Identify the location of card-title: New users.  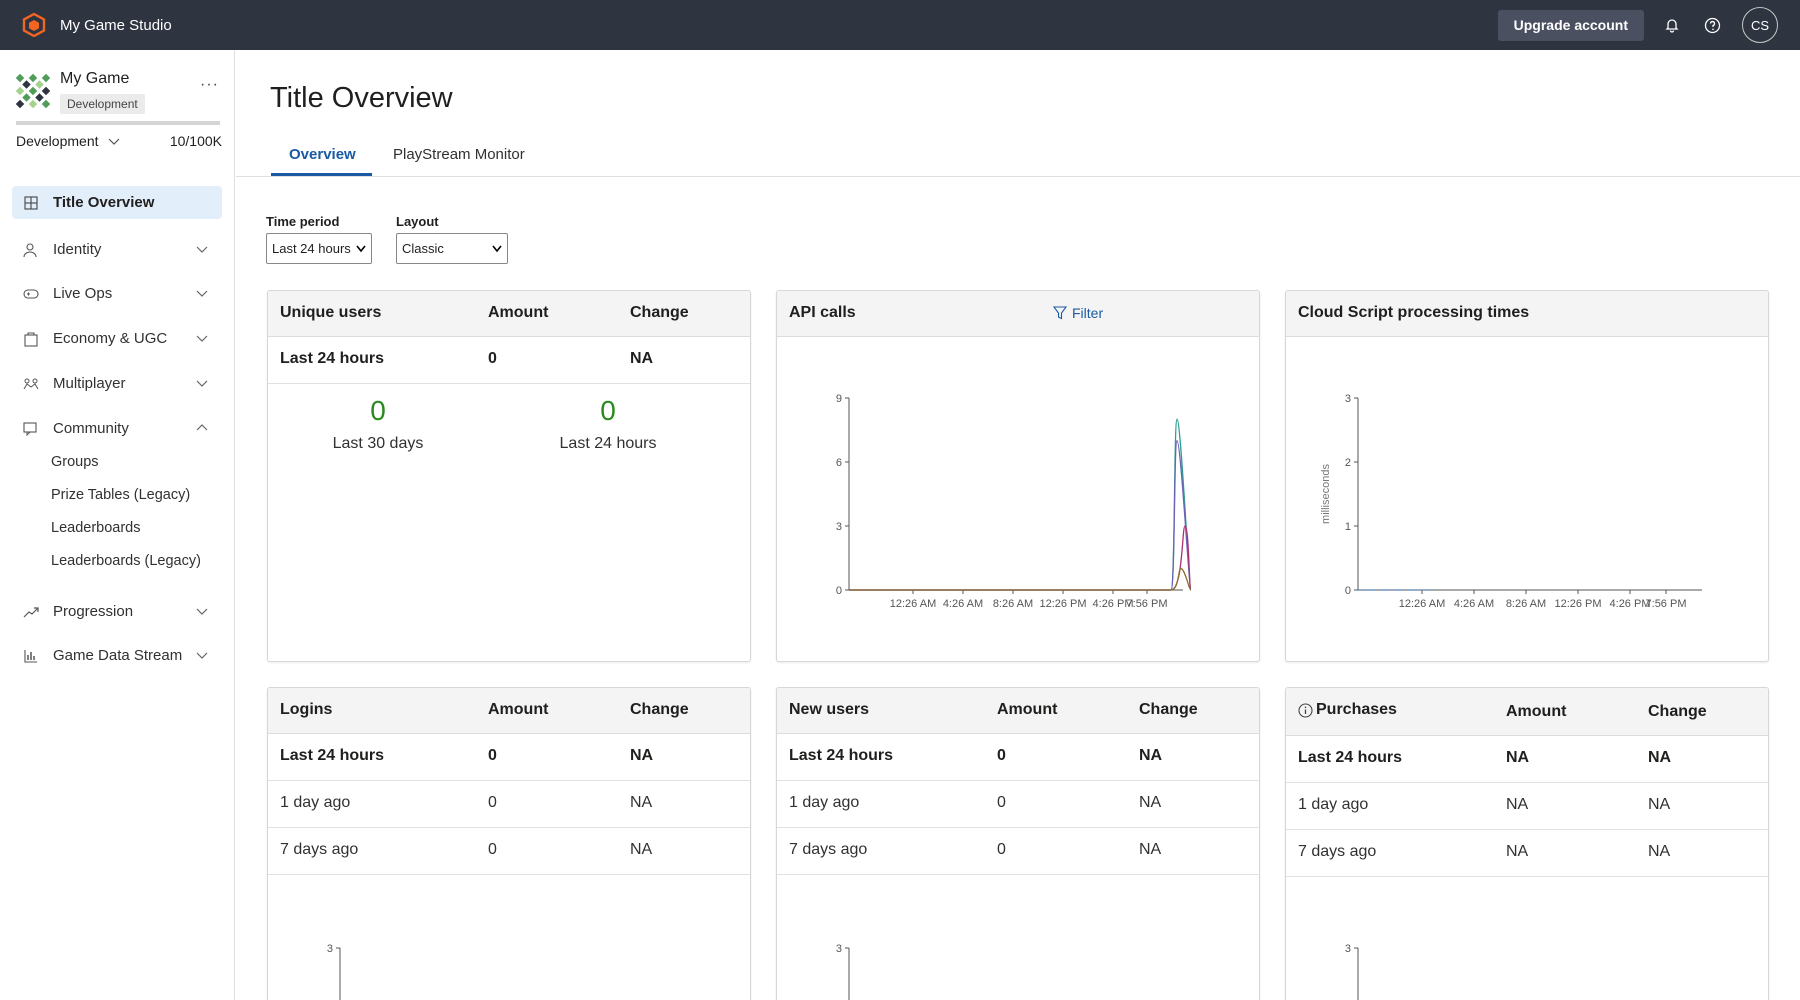
(829, 709).